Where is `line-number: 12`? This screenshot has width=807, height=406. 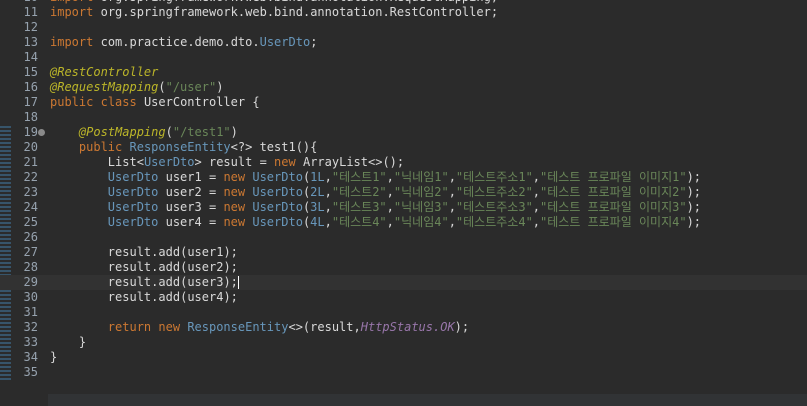 line-number: 12 is located at coordinates (30, 27).